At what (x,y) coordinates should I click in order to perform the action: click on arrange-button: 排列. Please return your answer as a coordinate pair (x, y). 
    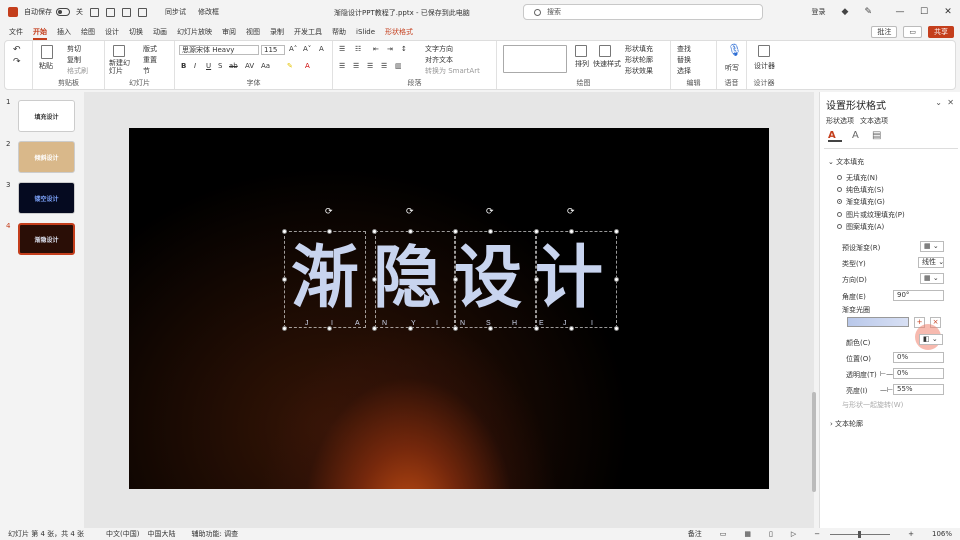
    Looking at the image, I should click on (582, 64).